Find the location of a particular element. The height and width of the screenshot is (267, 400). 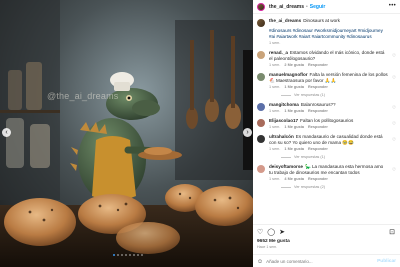

comment-icon: ◯ is located at coordinates (271, 232).